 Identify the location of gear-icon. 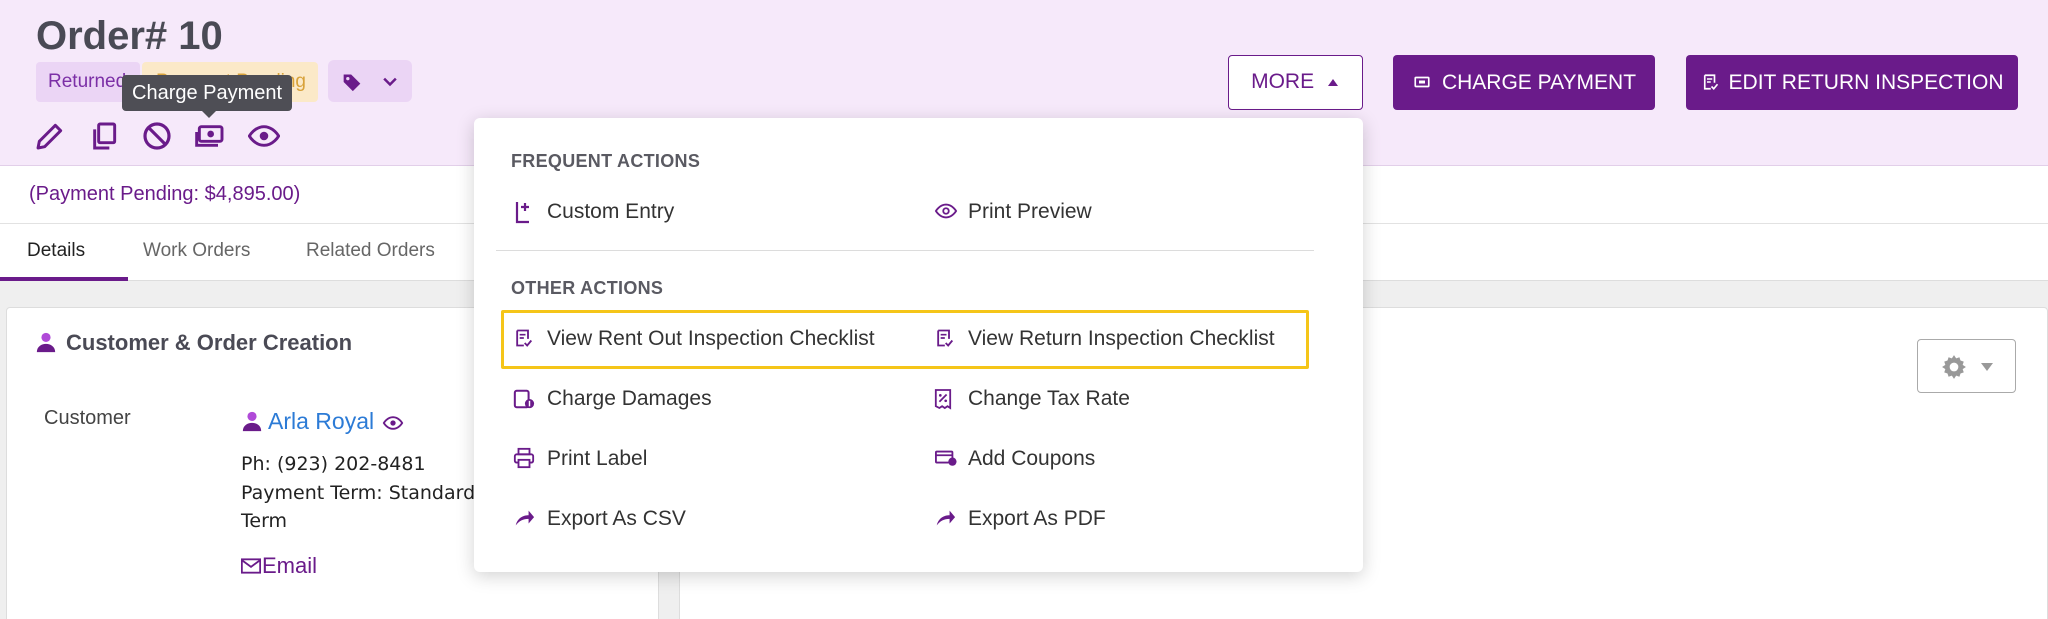
(1954, 367).